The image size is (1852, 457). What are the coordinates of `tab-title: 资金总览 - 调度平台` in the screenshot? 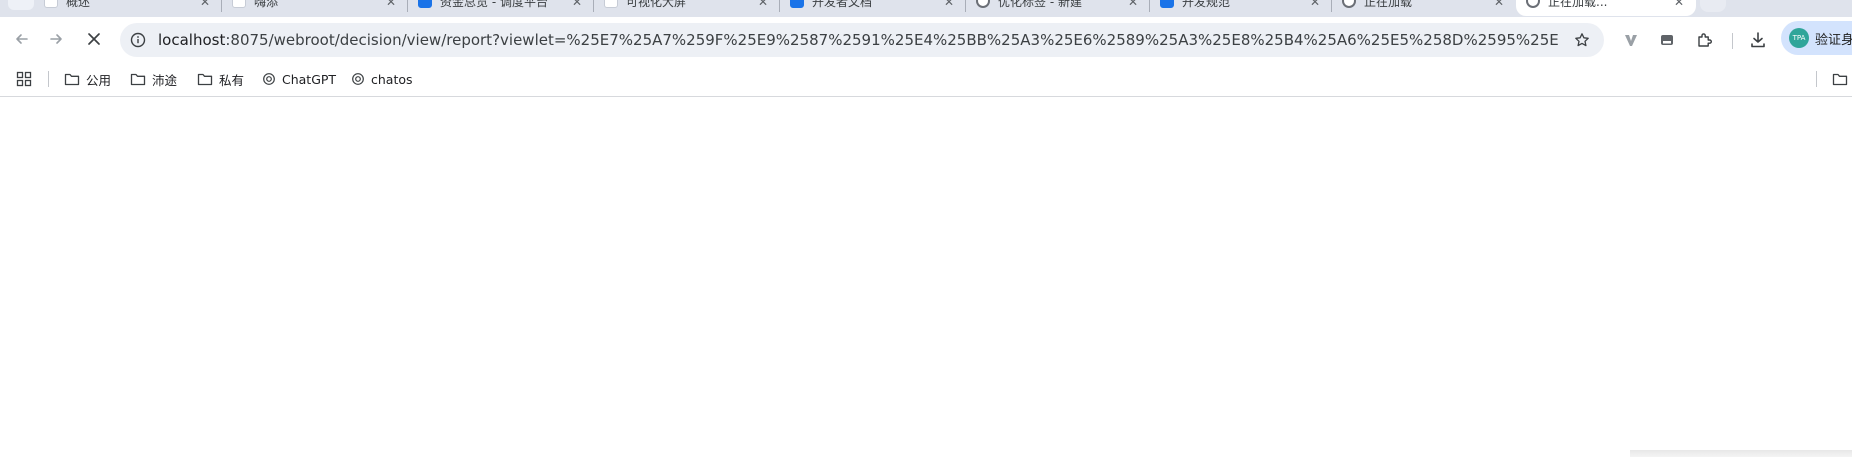 It's located at (494, 4).